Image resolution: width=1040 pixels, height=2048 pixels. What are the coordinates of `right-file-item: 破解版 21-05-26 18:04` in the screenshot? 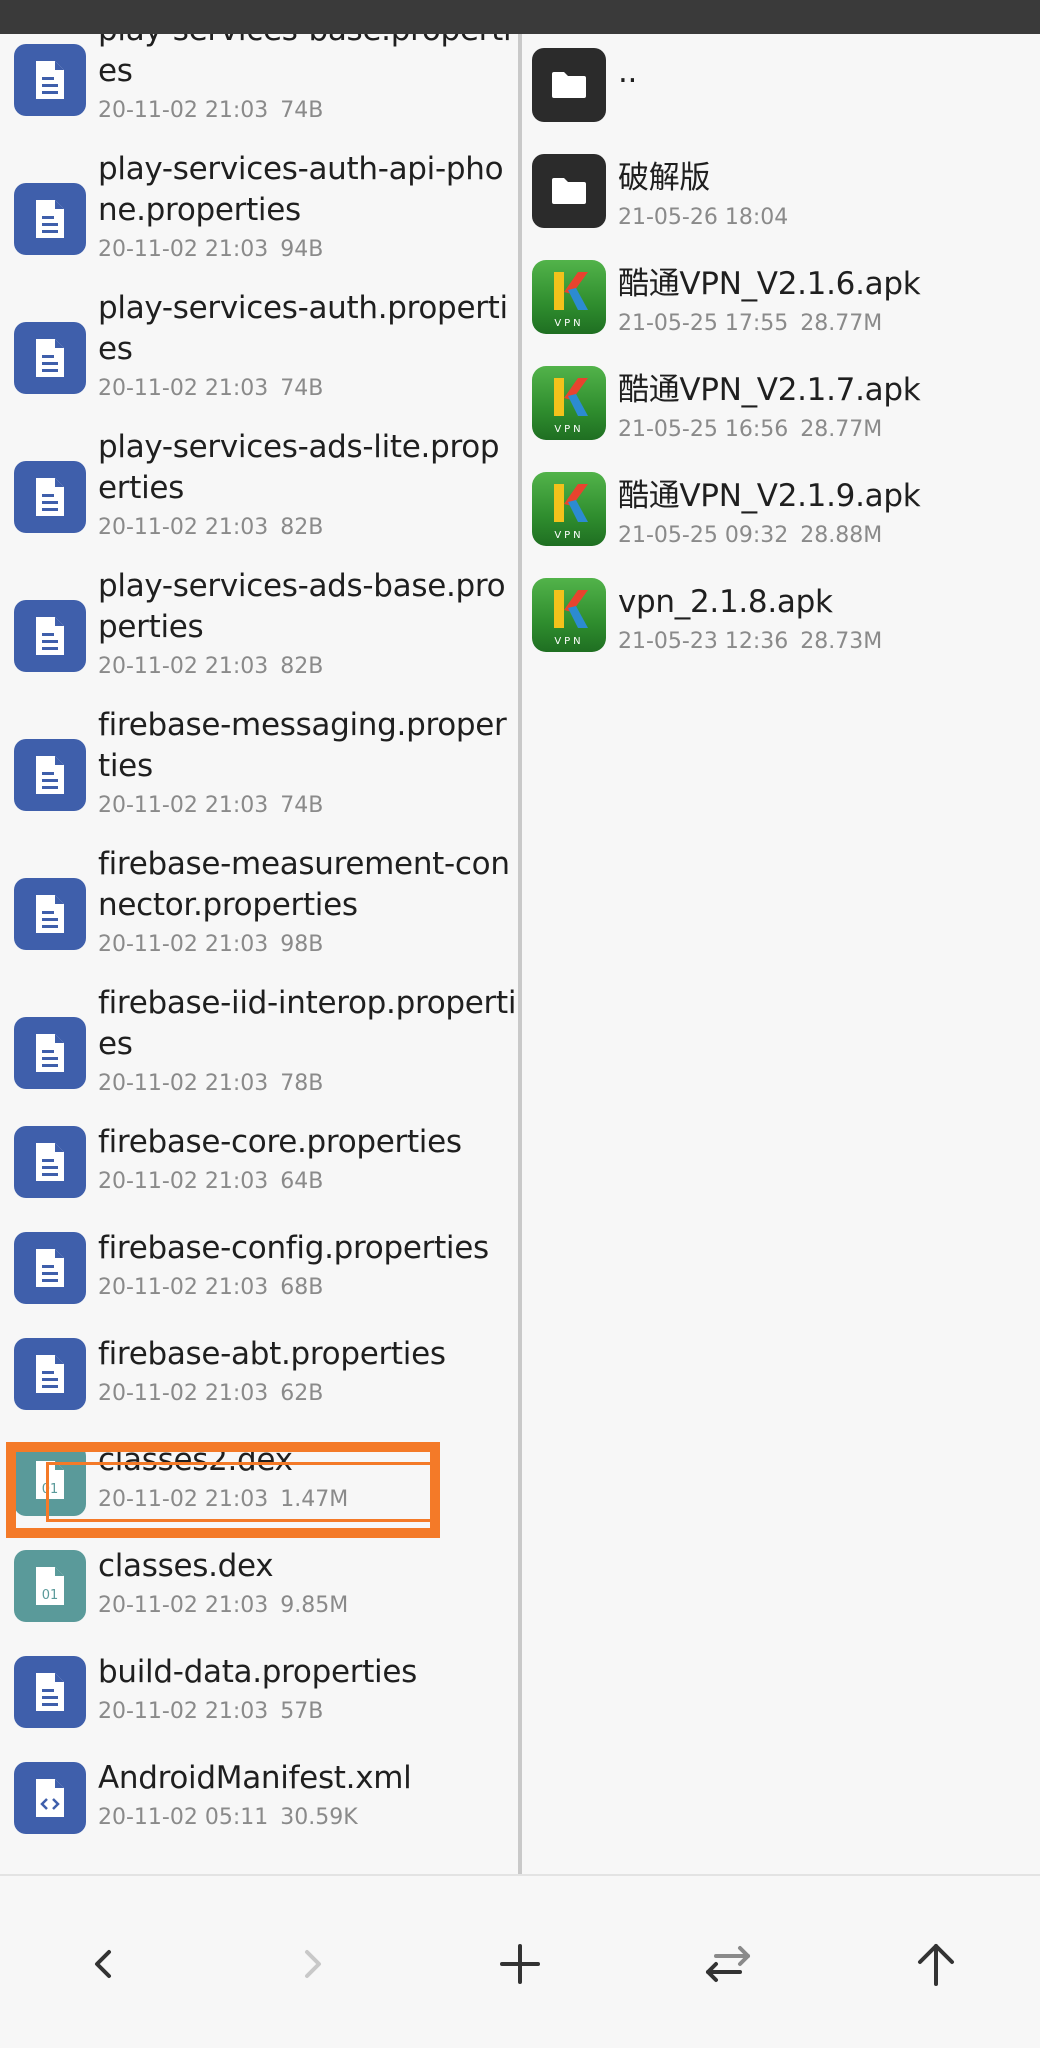 It's located at (781, 207).